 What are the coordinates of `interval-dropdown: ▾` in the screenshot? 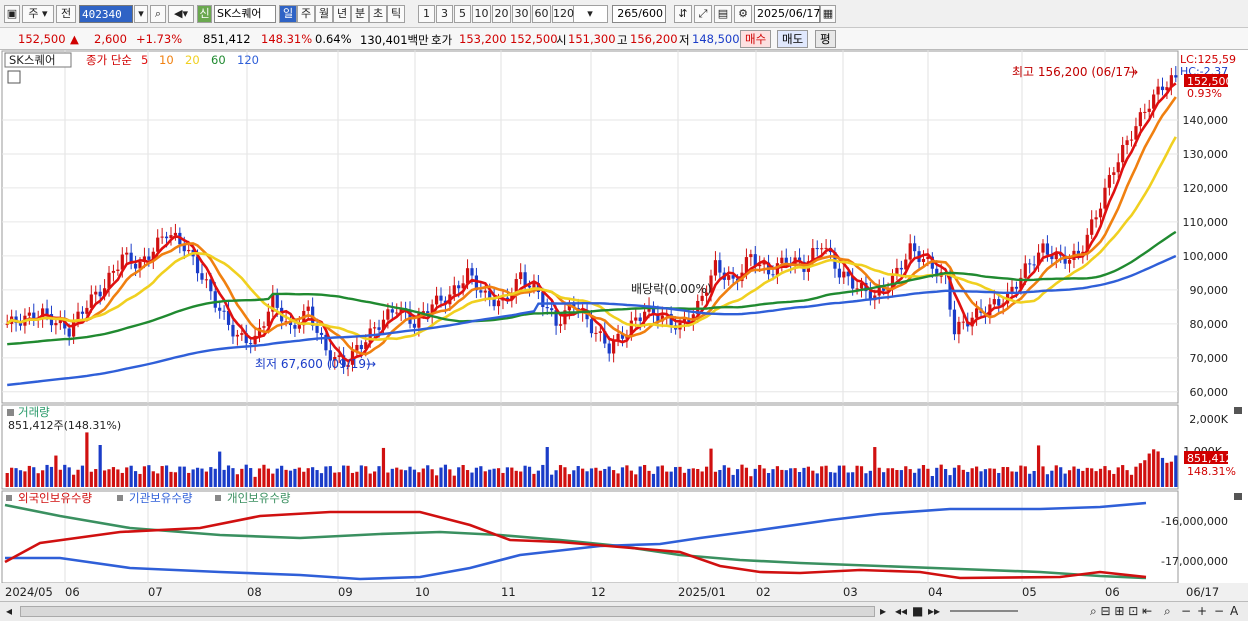 It's located at (590, 14).